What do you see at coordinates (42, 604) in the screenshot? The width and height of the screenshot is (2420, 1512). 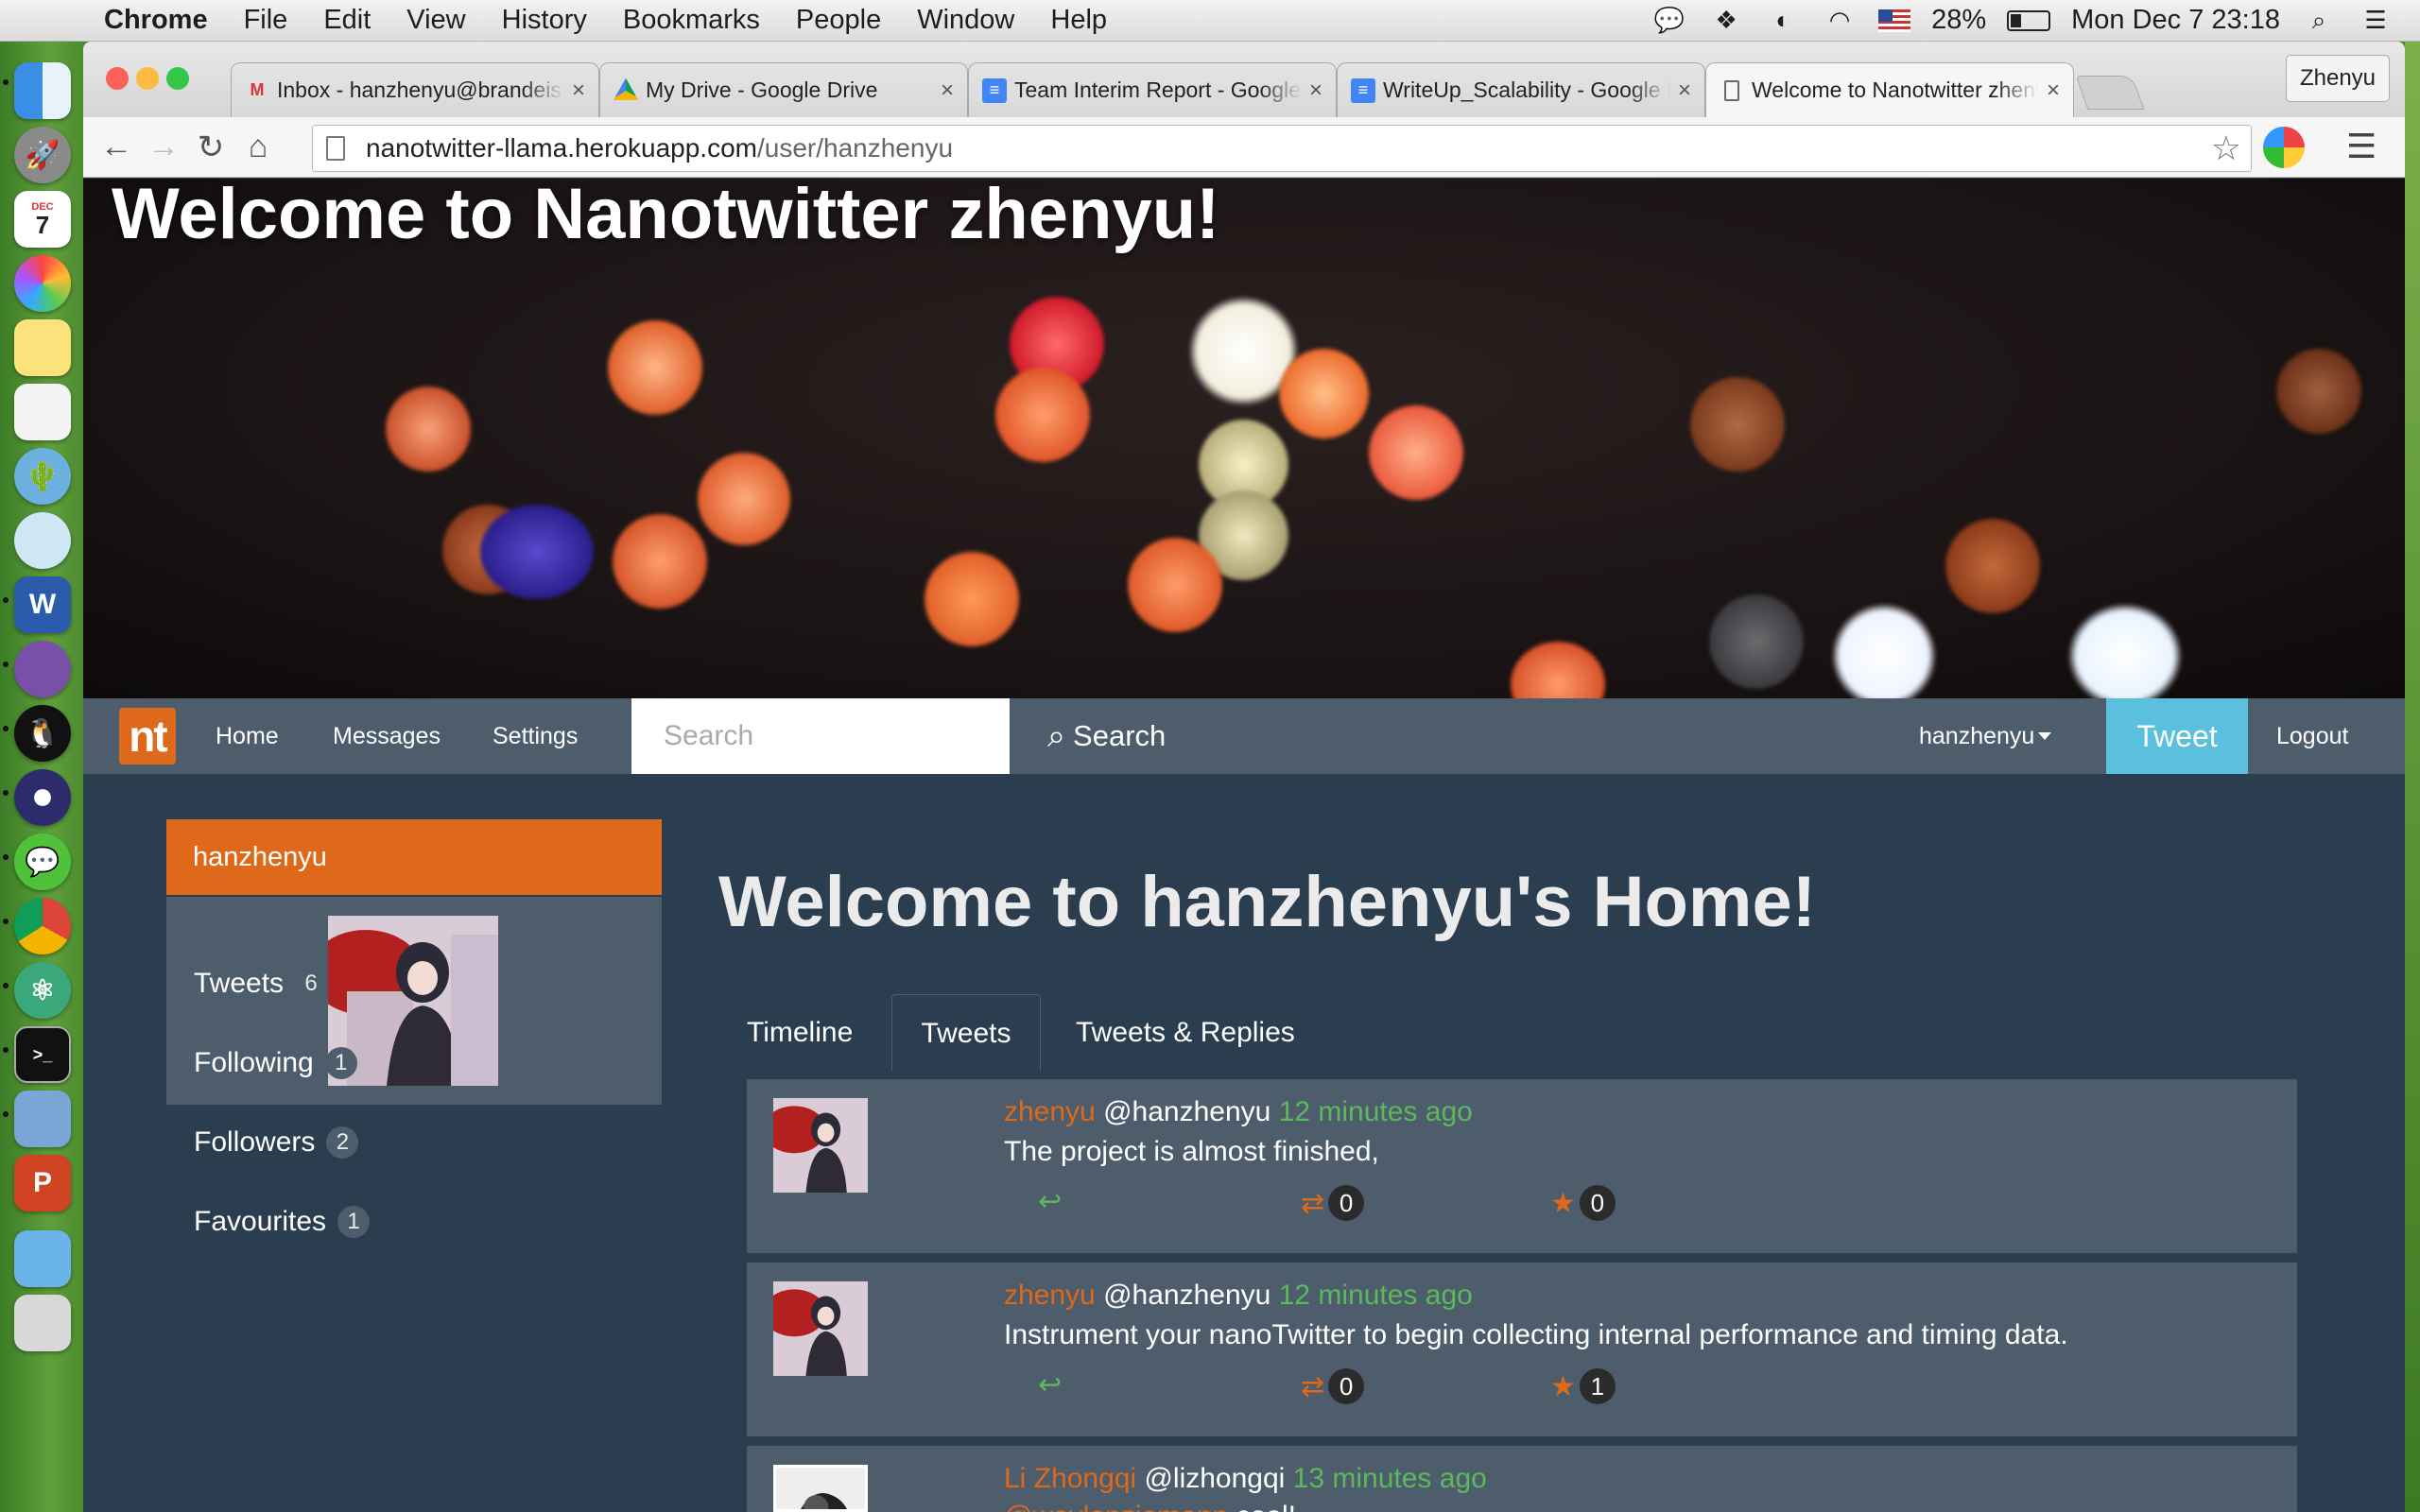 I see `microsoft-word-icon: W` at bounding box center [42, 604].